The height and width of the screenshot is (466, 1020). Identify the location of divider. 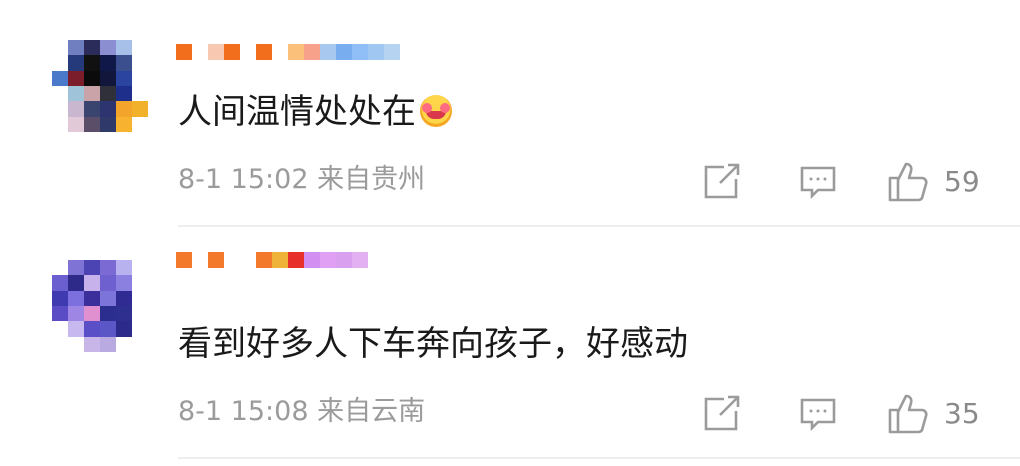
(599, 226).